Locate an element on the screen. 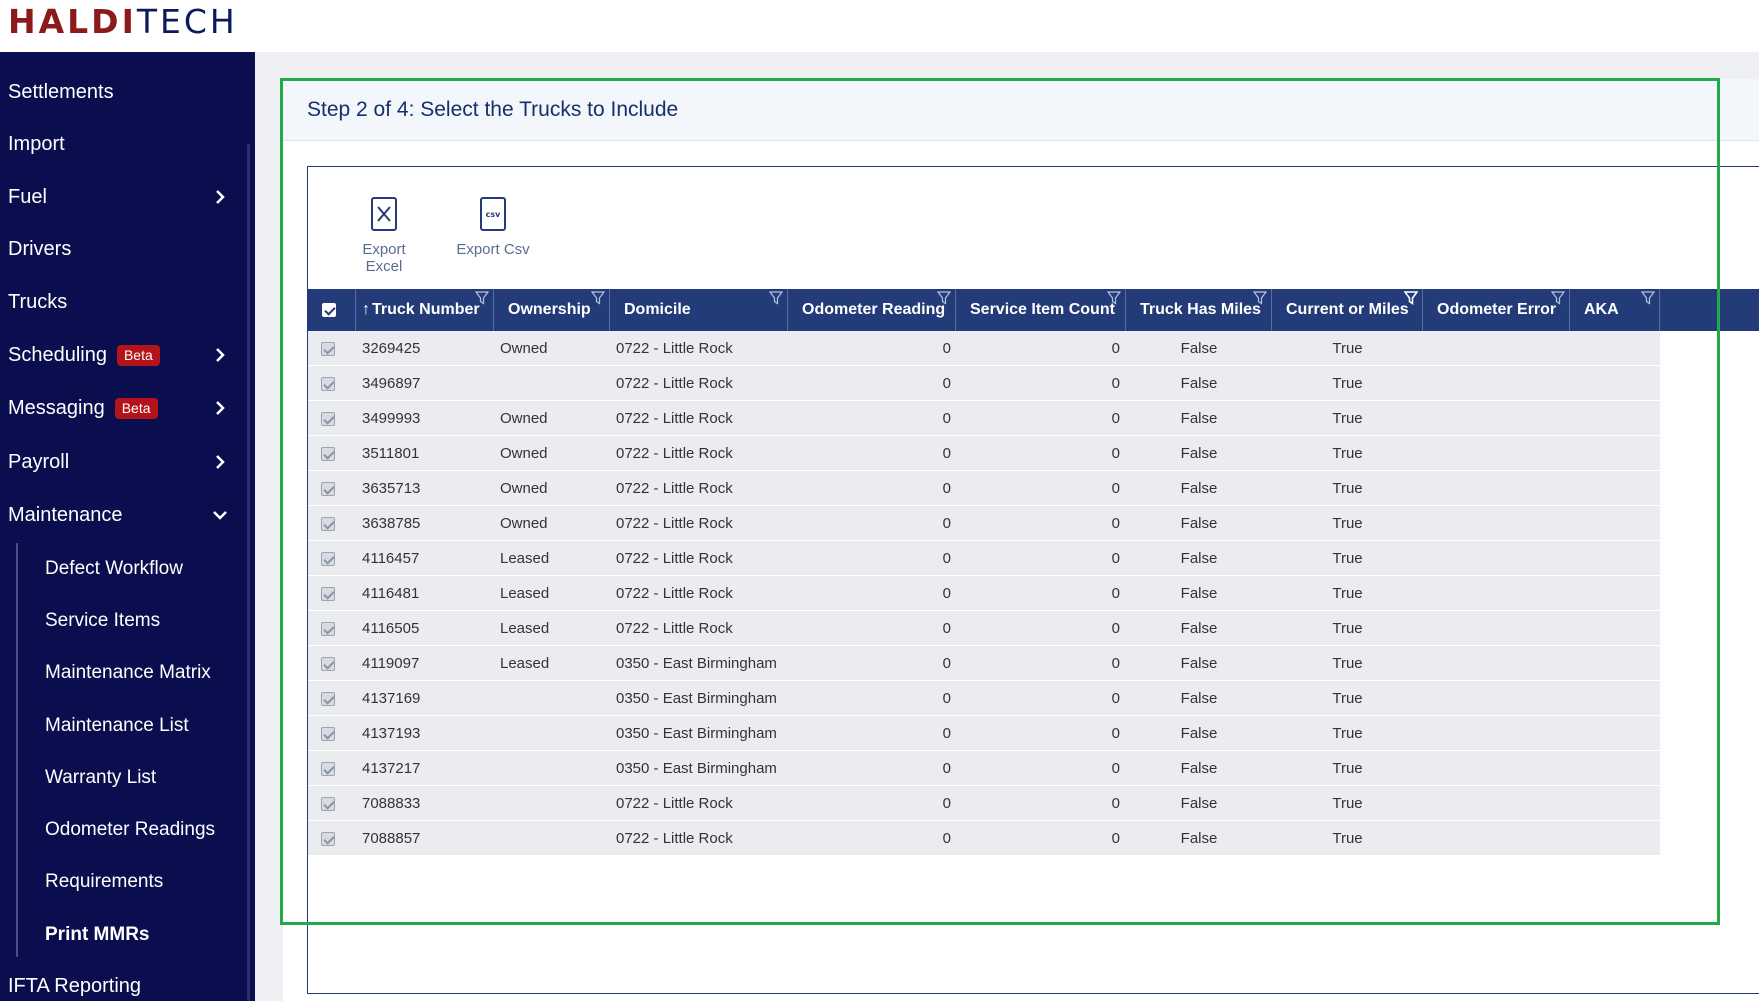 This screenshot has width=1759, height=1001. export-excel-button: Export Excel is located at coordinates (384, 236).